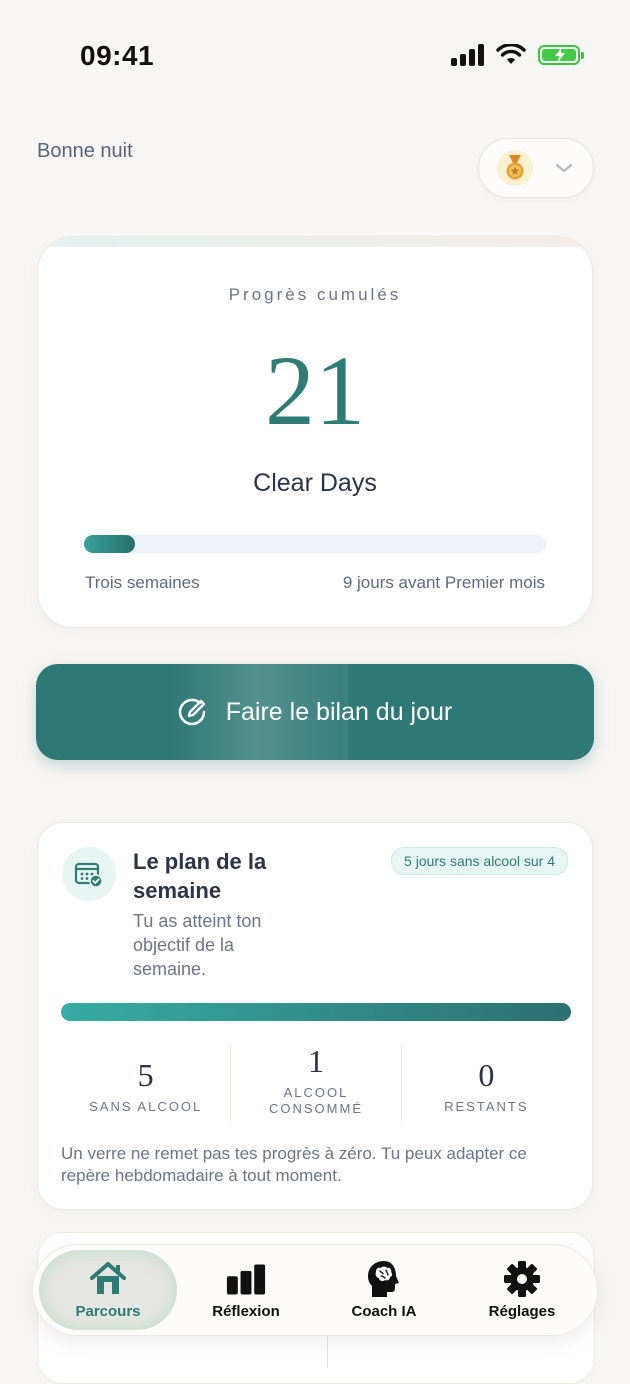 This screenshot has height=1384, width=630. What do you see at coordinates (145, 1075) in the screenshot?
I see `stat-value: 5` at bounding box center [145, 1075].